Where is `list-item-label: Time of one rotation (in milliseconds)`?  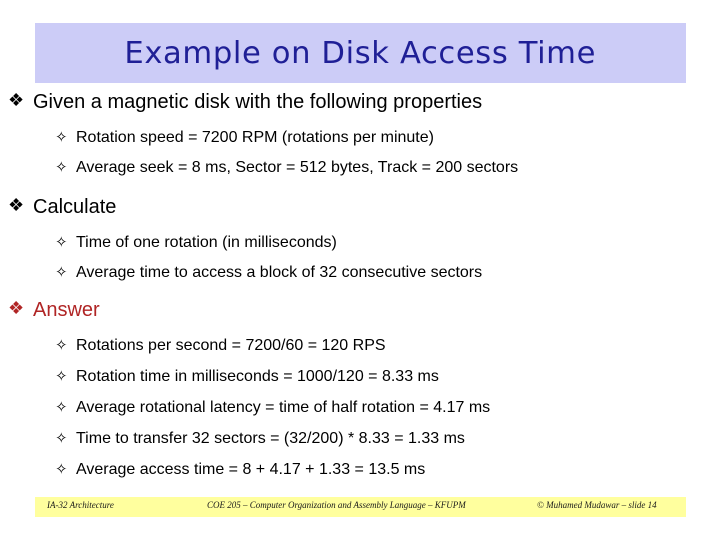 list-item-label: Time of one rotation (in milliseconds) is located at coordinates (206, 242).